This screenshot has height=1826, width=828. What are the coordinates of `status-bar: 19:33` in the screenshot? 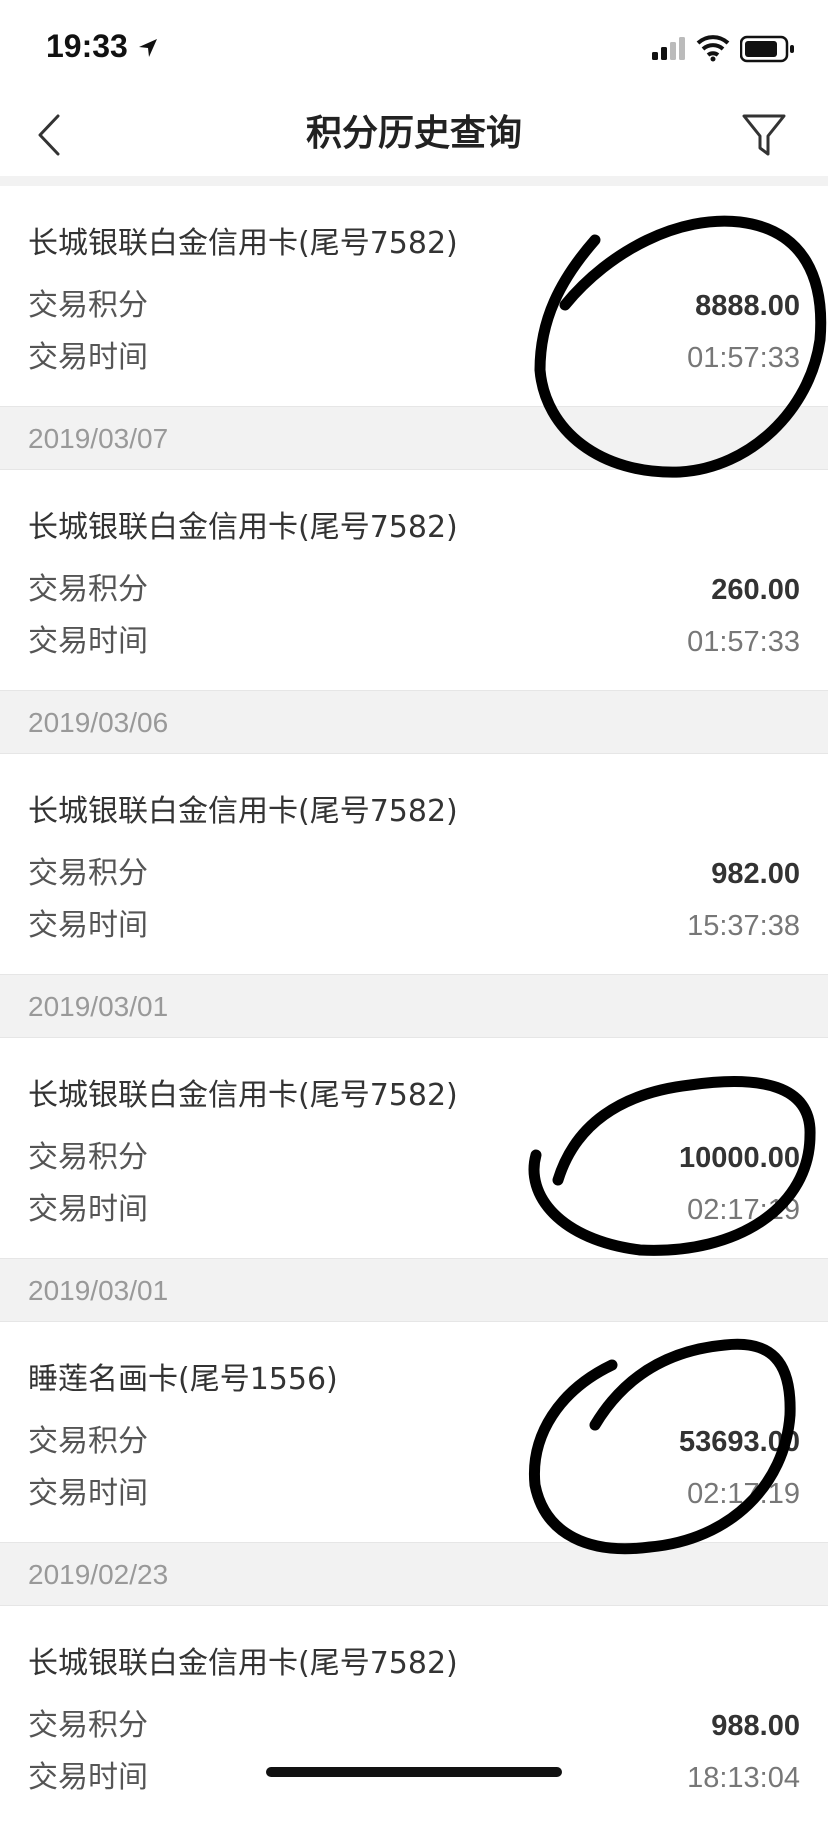 It's located at (414, 47).